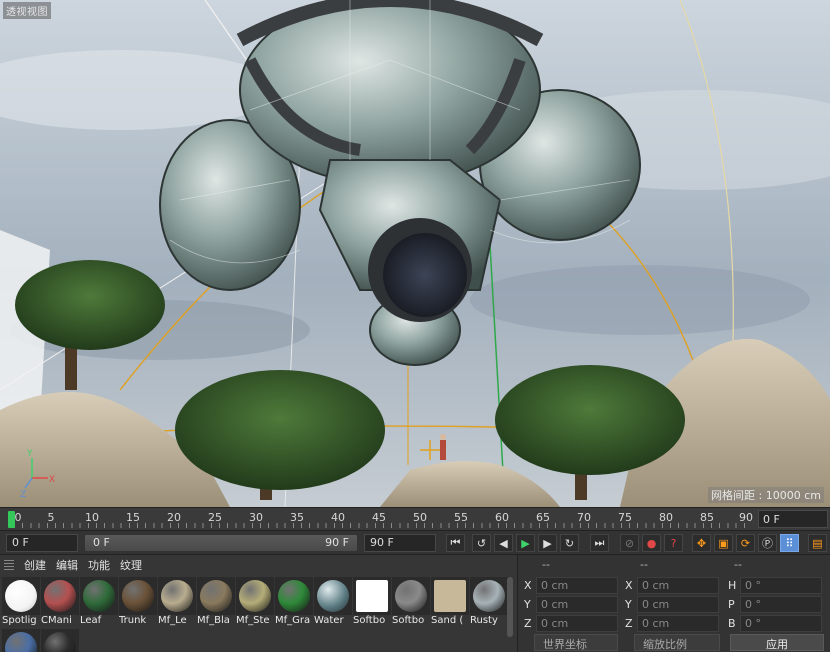  What do you see at coordinates (253, 620) in the screenshot?
I see `material-name: Mf_Ste` at bounding box center [253, 620].